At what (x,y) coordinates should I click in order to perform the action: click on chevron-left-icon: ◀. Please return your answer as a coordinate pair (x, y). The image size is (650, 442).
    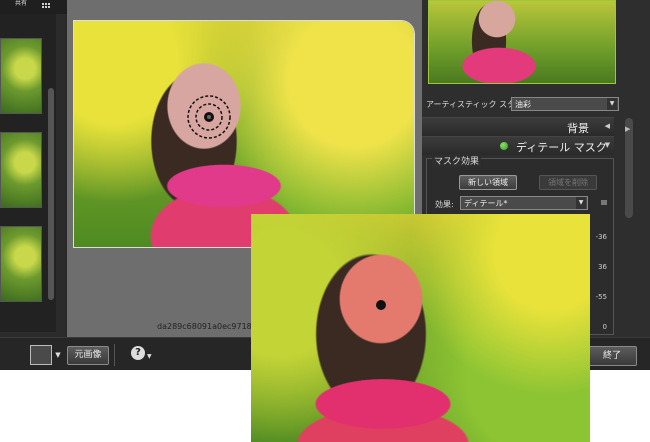
    Looking at the image, I should click on (607, 126).